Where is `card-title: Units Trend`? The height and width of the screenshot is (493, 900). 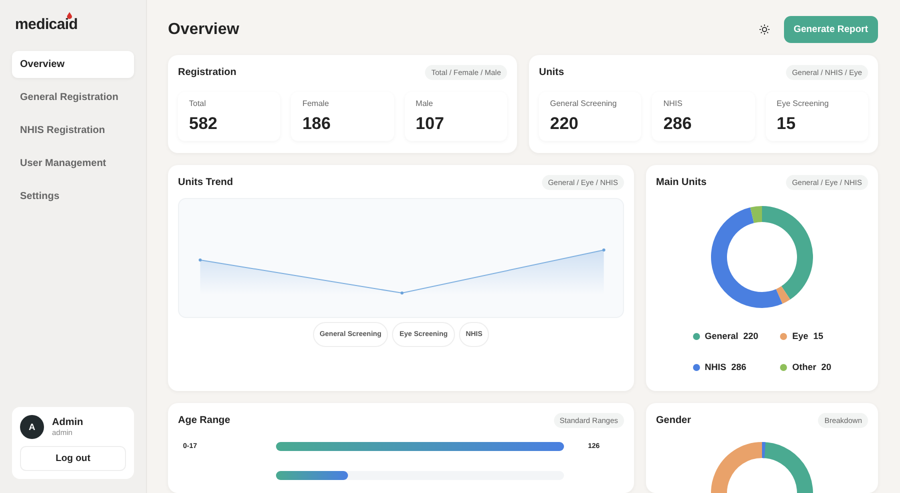 card-title: Units Trend is located at coordinates (206, 182).